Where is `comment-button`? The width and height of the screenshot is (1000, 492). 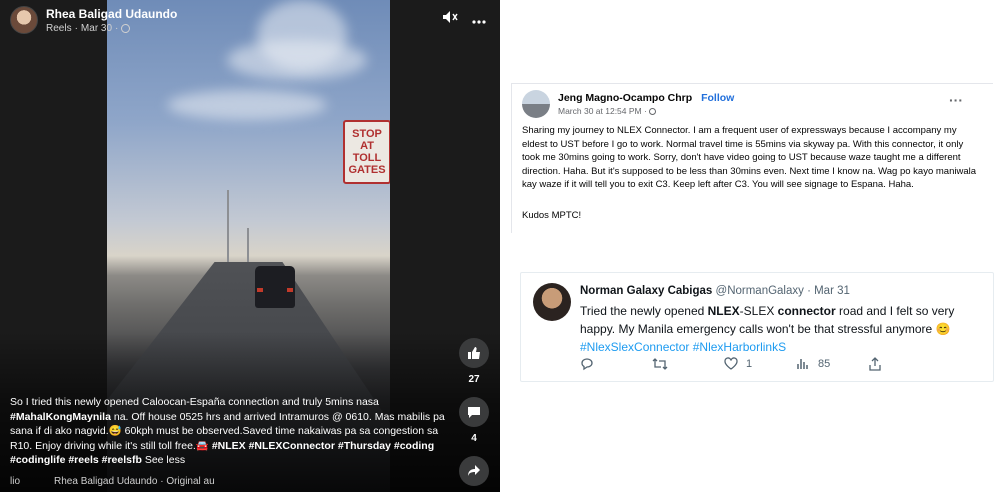 comment-button is located at coordinates (474, 412).